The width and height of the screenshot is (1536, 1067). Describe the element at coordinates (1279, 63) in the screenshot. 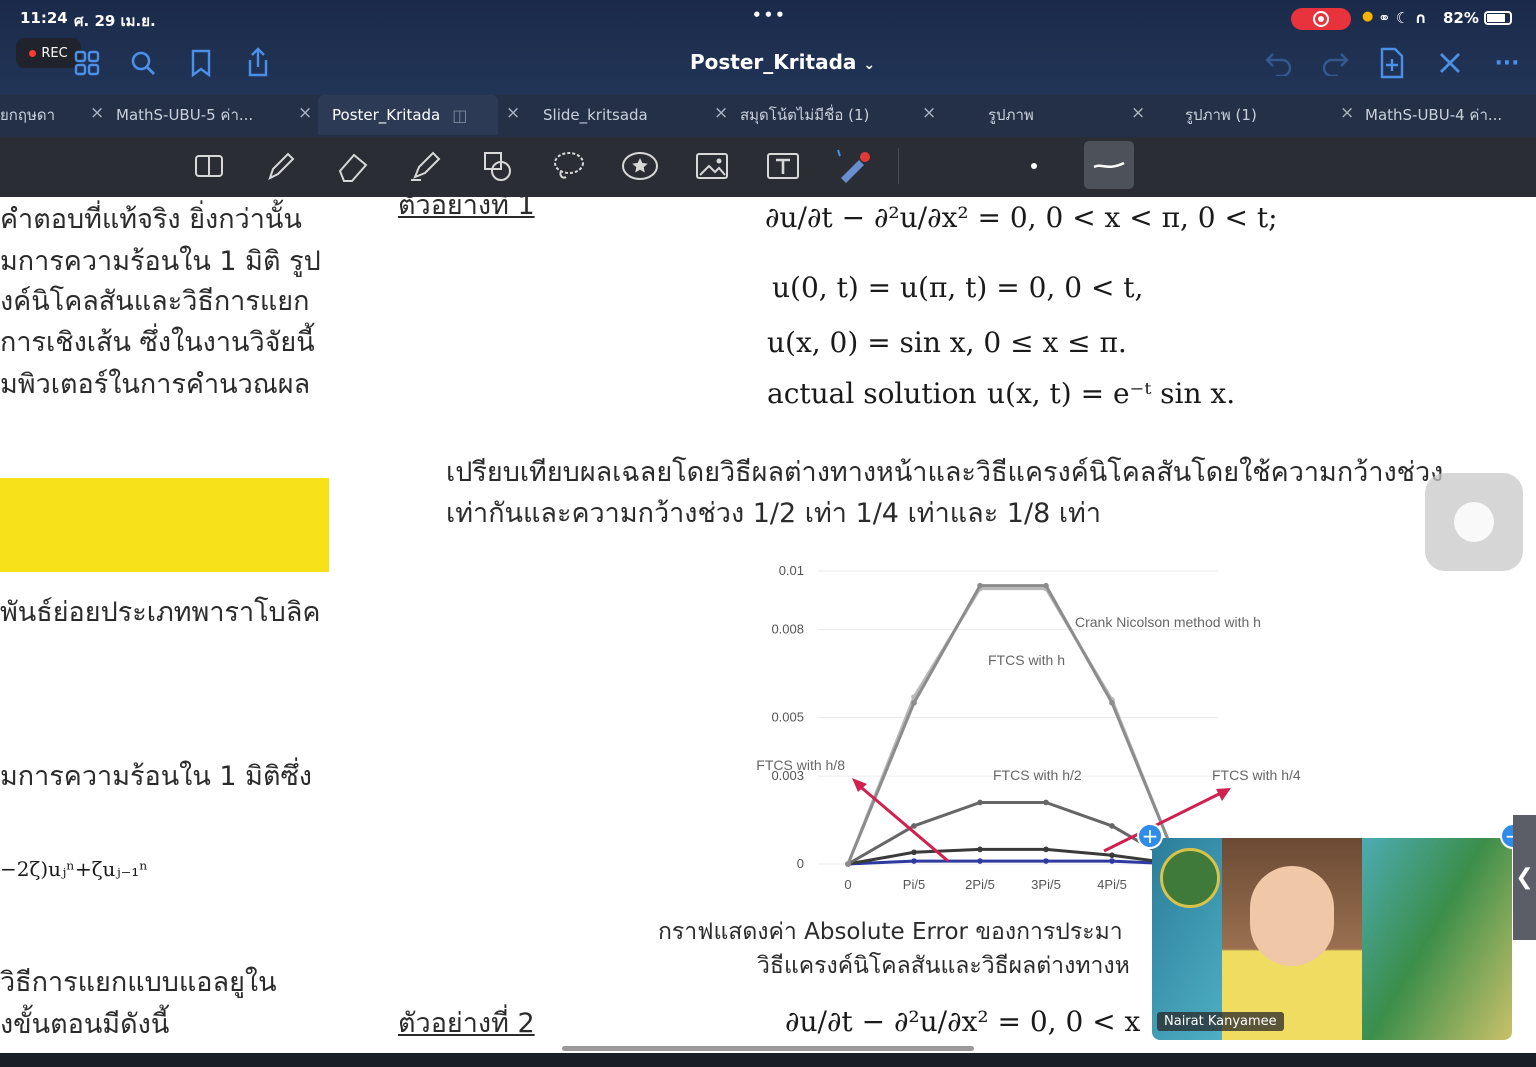

I see `undo-icon` at that location.